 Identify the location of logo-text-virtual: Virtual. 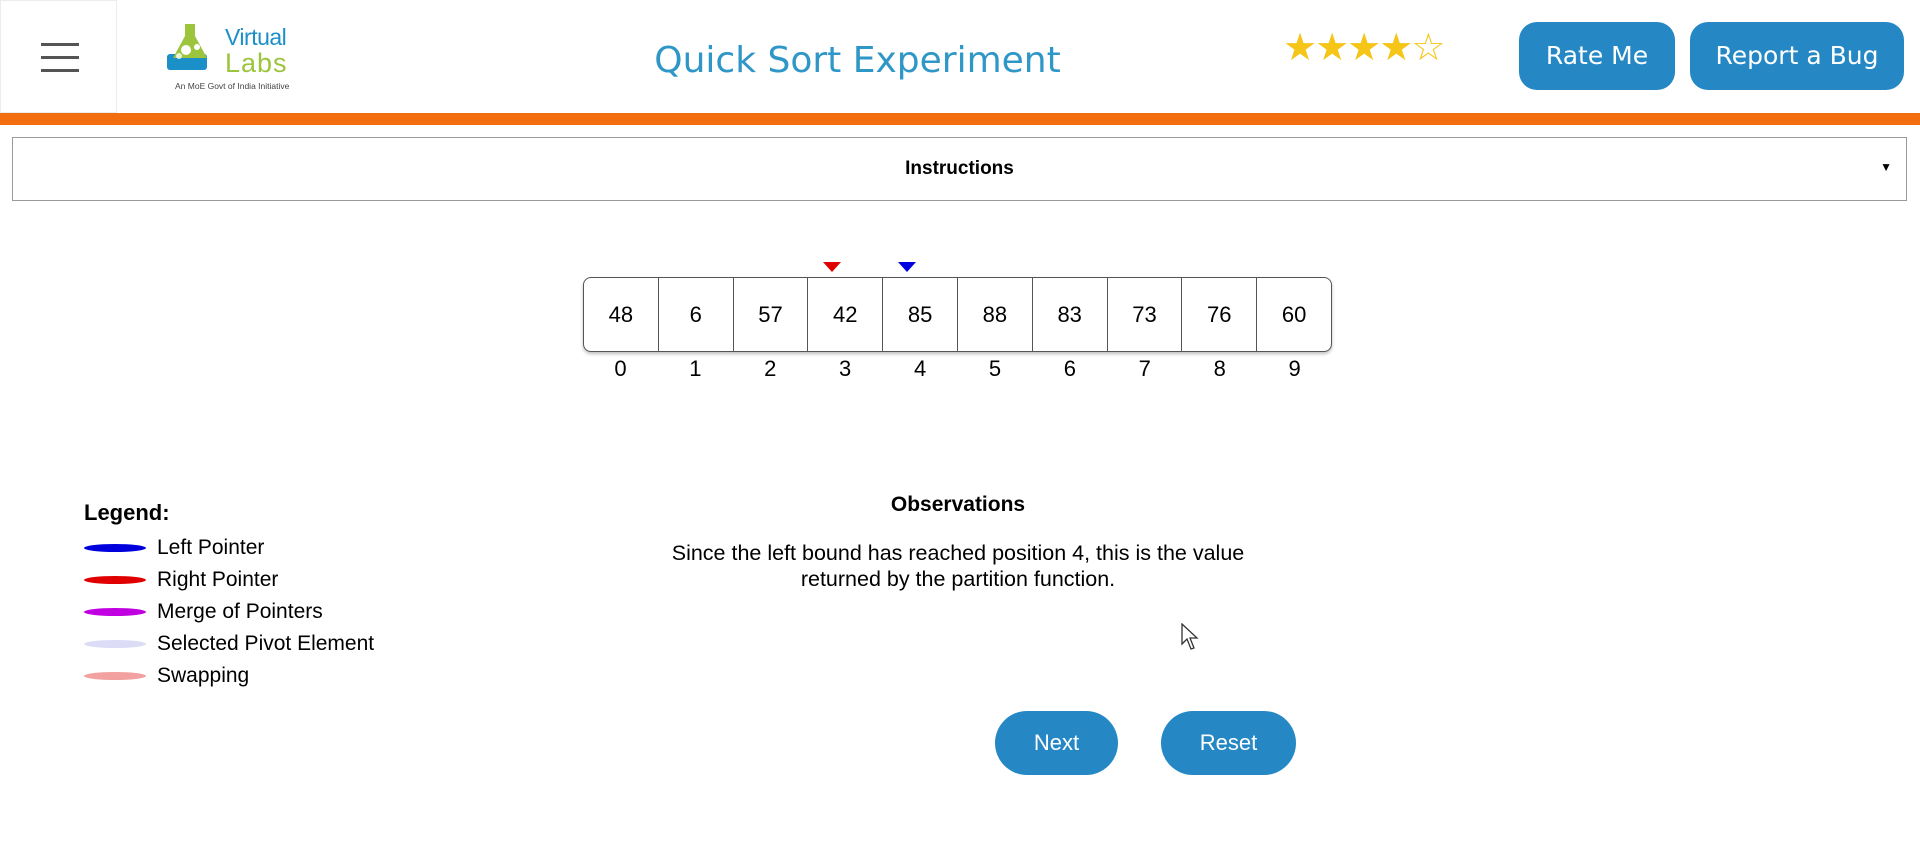
(256, 37).